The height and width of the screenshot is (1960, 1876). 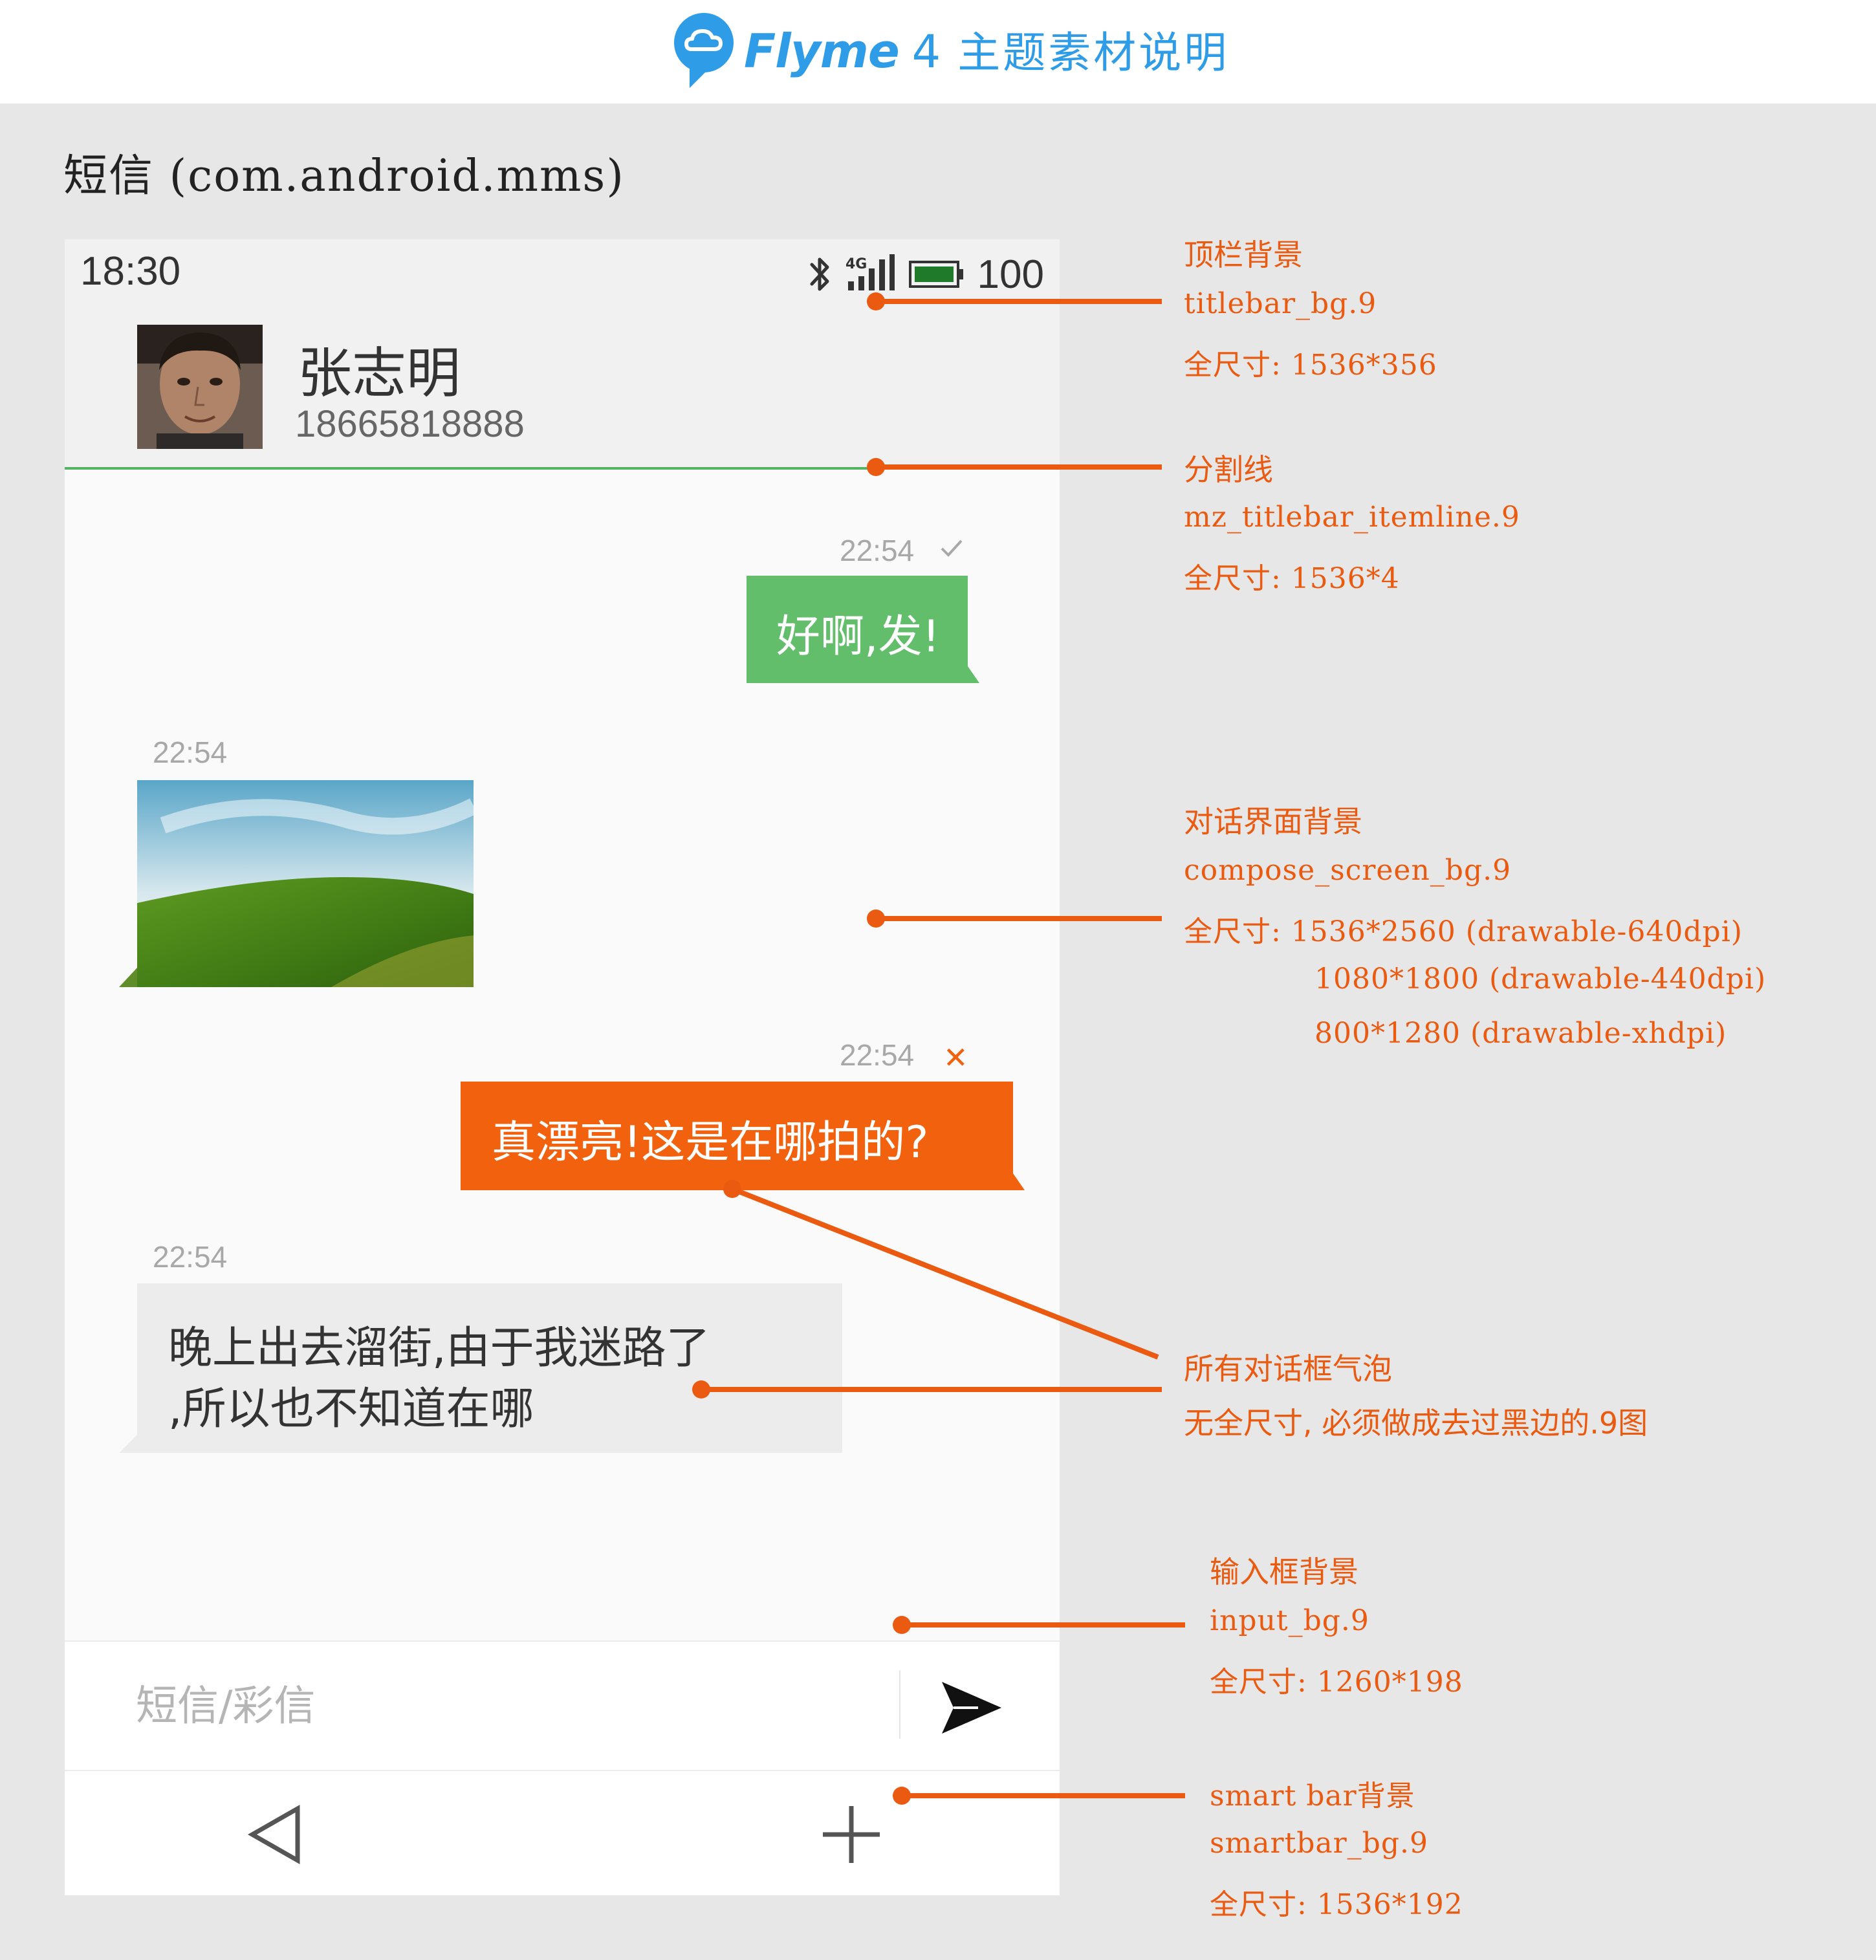 I want to click on message-text-line: 晚上出去溜街,由于我迷路了, so click(x=439, y=1348).